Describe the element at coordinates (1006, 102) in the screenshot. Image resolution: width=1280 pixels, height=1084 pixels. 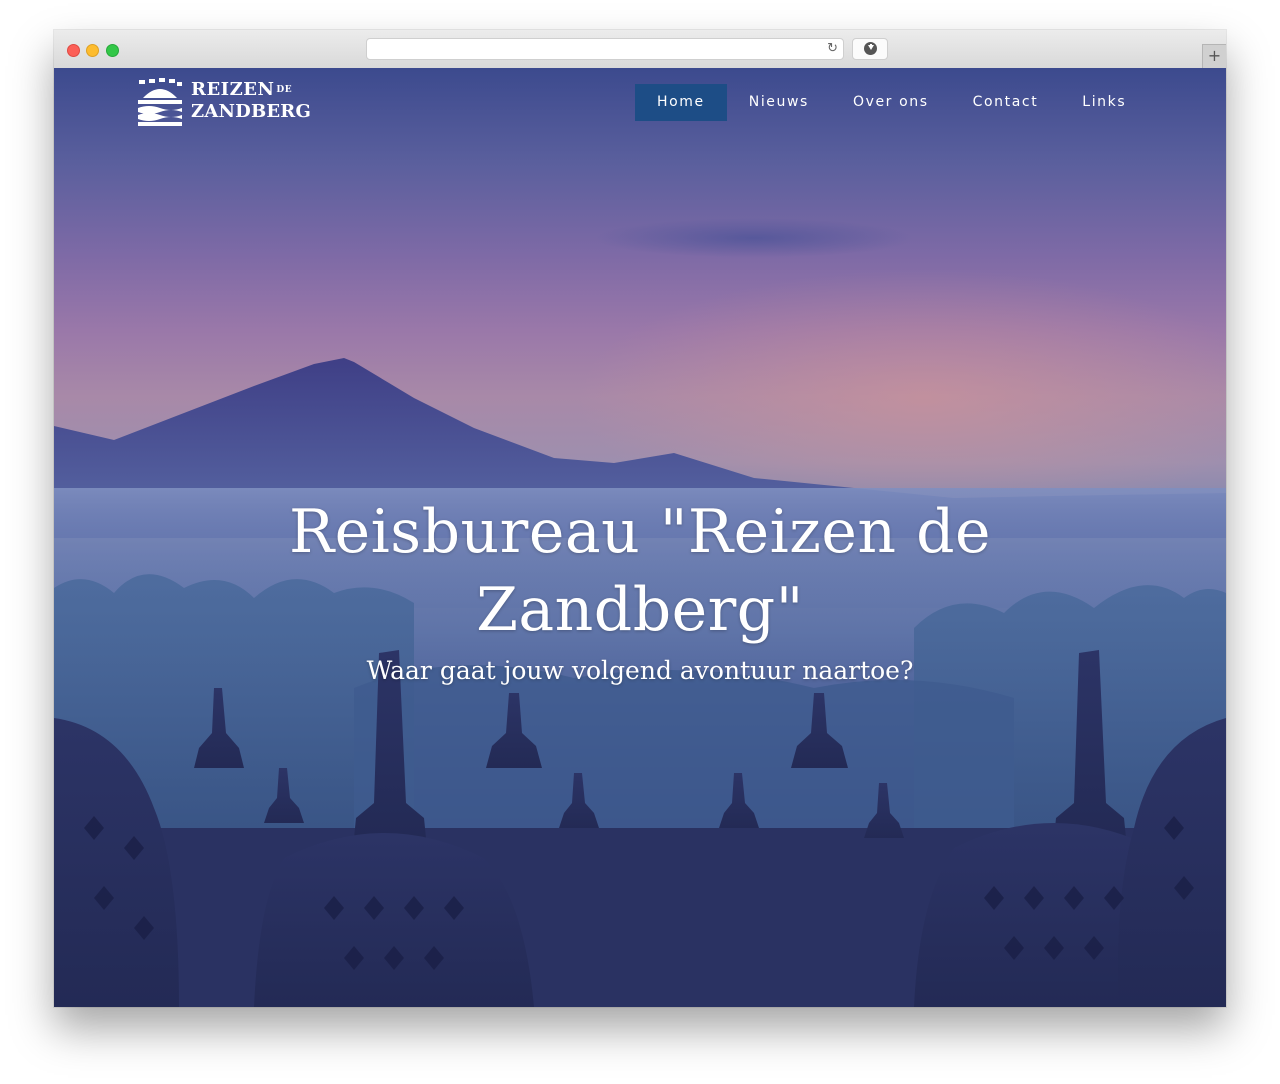
I see `nav-item-contact: Contact` at that location.